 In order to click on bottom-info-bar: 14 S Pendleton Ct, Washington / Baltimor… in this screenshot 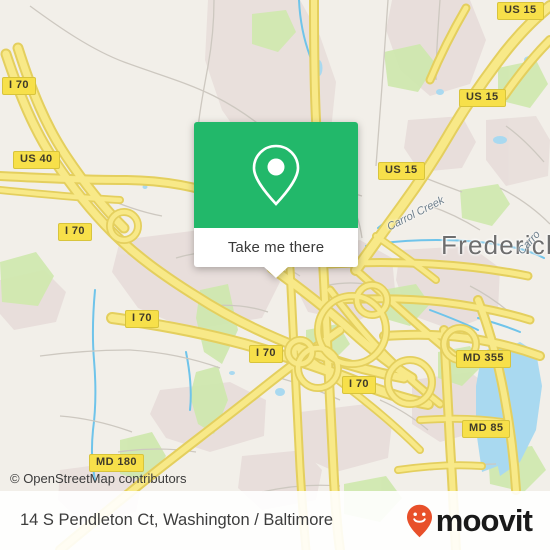, I will do `click(275, 520)`.